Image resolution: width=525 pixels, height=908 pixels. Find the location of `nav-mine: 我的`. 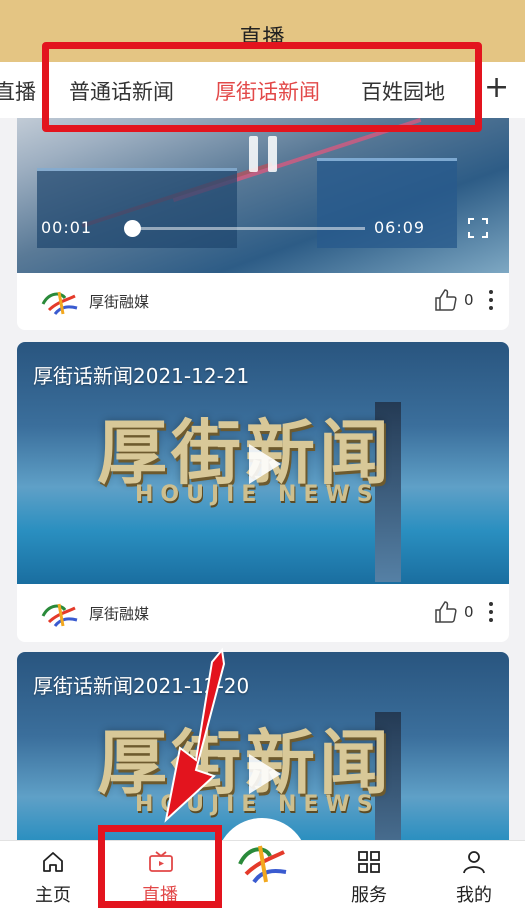

nav-mine: 我的 is located at coordinates (474, 874).